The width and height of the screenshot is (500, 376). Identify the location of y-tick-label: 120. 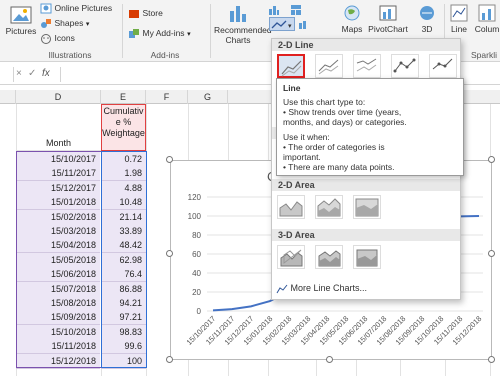
(195, 197).